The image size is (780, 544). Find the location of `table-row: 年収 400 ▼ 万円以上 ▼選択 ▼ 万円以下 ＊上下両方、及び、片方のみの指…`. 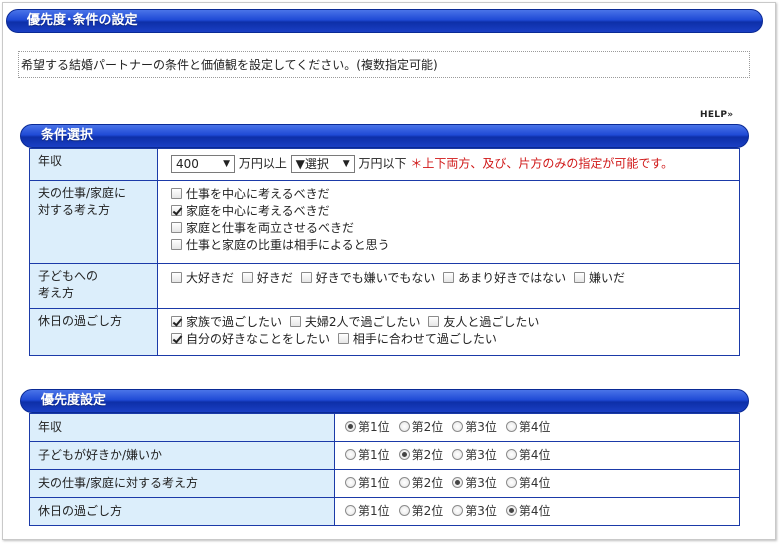

table-row: 年収 400 ▼ 万円以上 ▼選択 ▼ 万円以下 ＊上下両方、及び、片方のみの指… is located at coordinates (384, 164).